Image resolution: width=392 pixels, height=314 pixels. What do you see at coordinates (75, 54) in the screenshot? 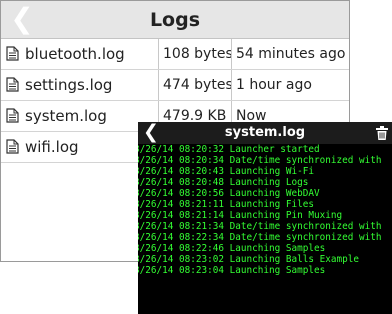
I see `file-name: bluetooth.log` at bounding box center [75, 54].